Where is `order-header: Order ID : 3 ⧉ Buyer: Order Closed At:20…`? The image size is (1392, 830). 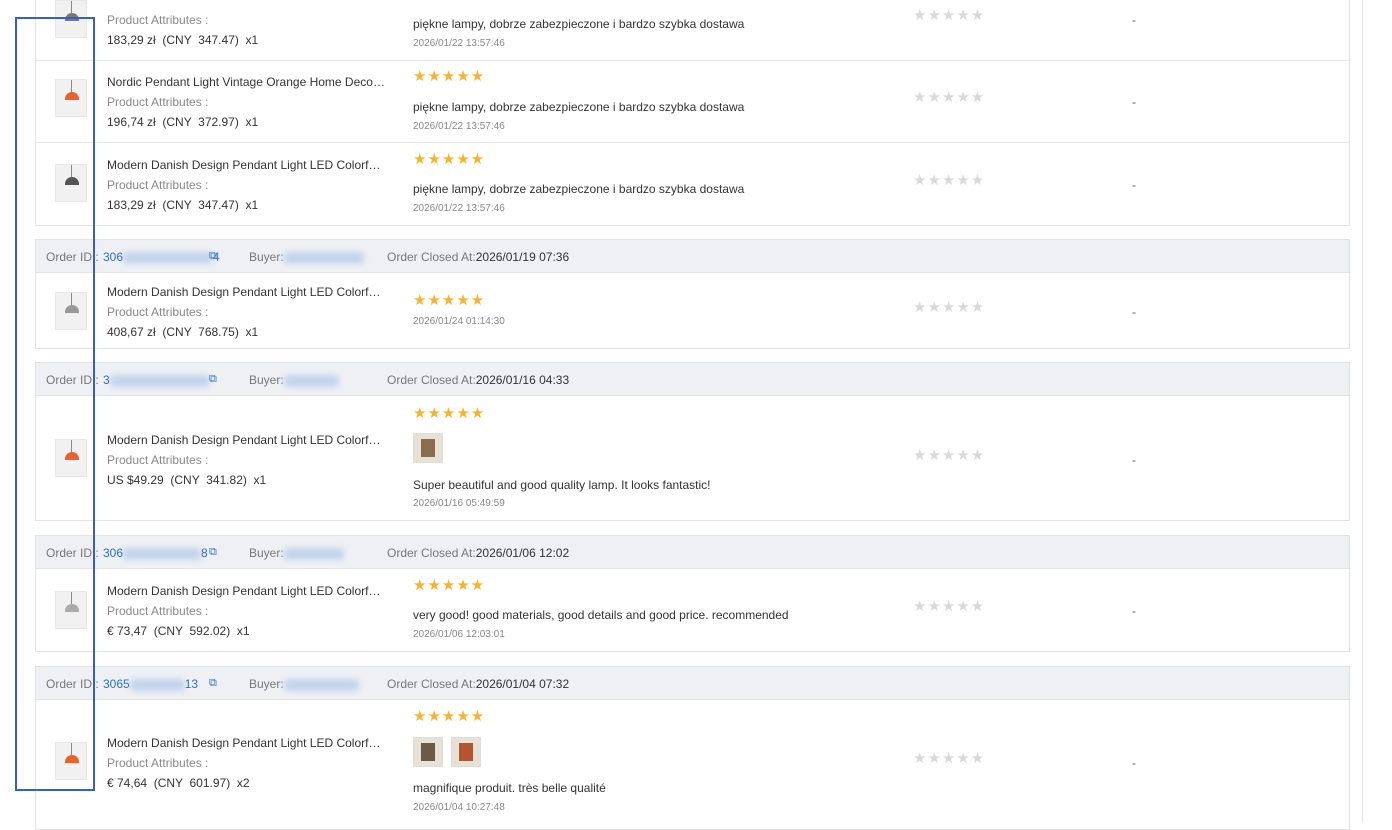
order-header: Order ID : 3 ⧉ Buyer: Order Closed At:20… is located at coordinates (692, 379).